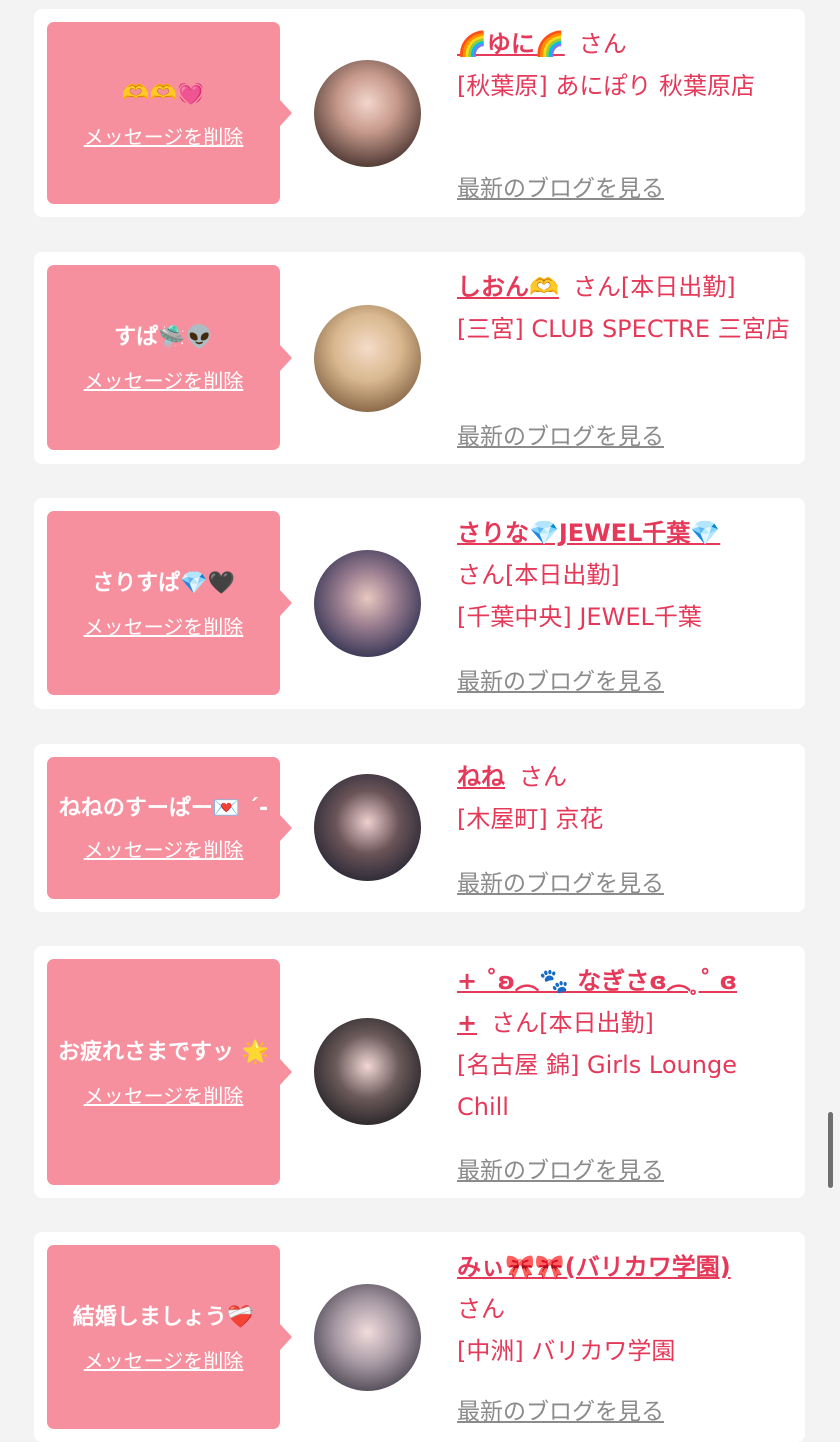  Describe the element at coordinates (579, 617) in the screenshot. I see `shop-name: [千葉中央] JEWEL千葉` at that location.